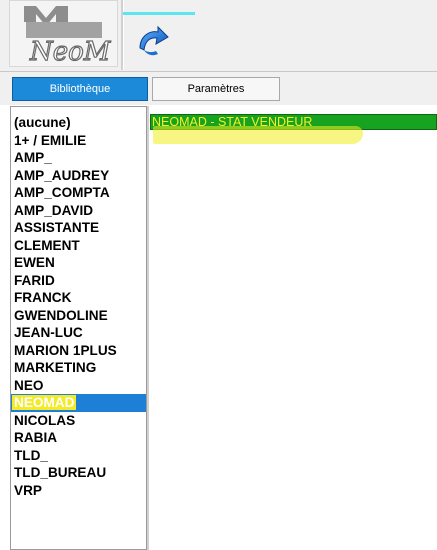  What do you see at coordinates (70, 51) in the screenshot?
I see `svg-text: NeoM` at bounding box center [70, 51].